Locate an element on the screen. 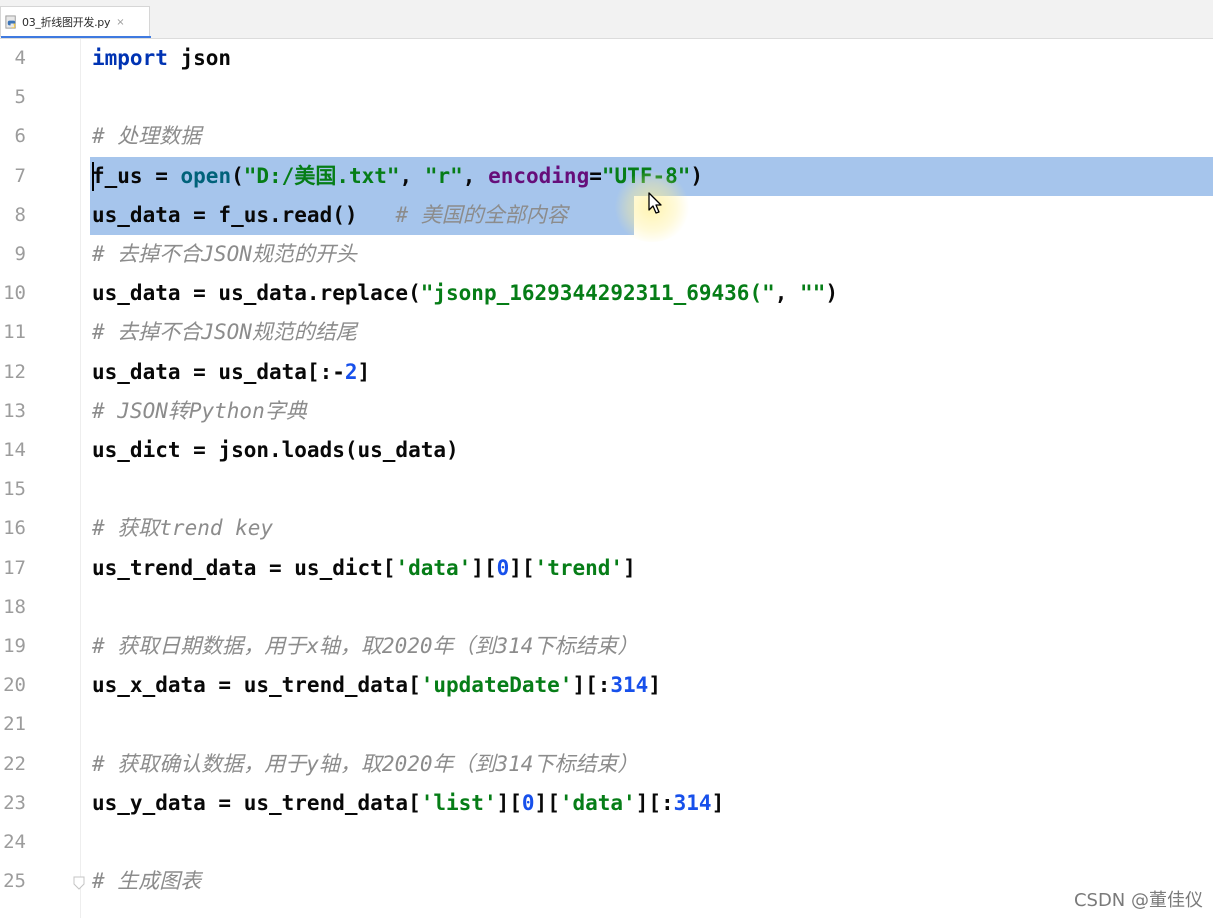 Image resolution: width=1213 pixels, height=918 pixels. fold-marker-icon is located at coordinates (79, 883).